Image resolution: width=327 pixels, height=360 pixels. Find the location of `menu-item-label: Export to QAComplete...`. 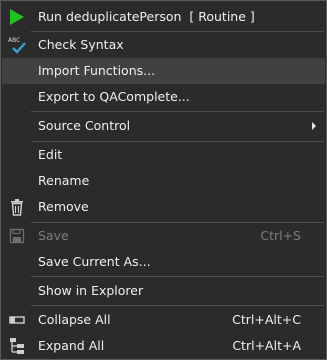

menu-item-label: Export to QAComplete... is located at coordinates (114, 96).